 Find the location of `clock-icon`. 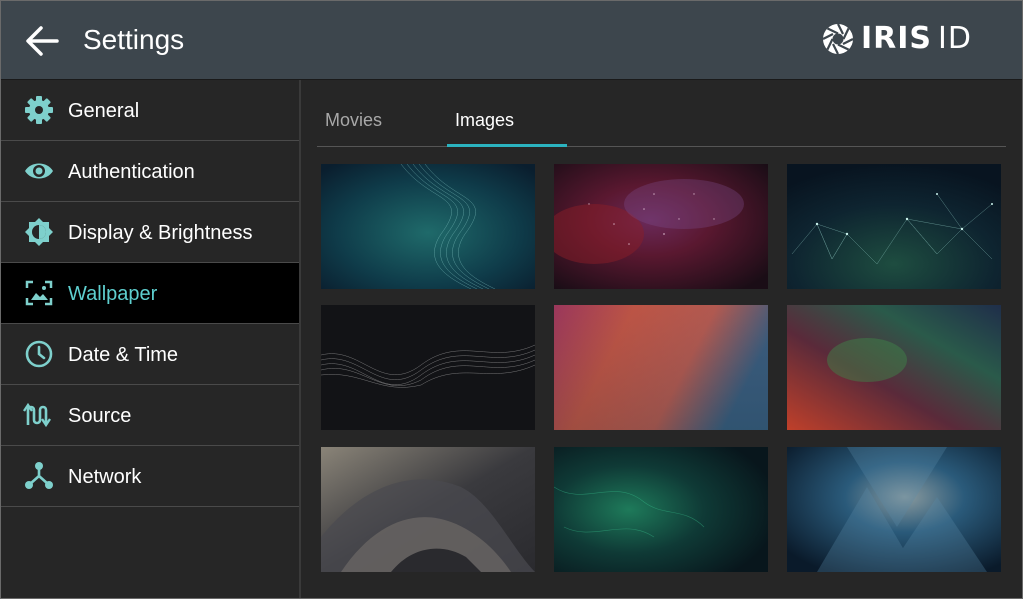

clock-icon is located at coordinates (39, 354).